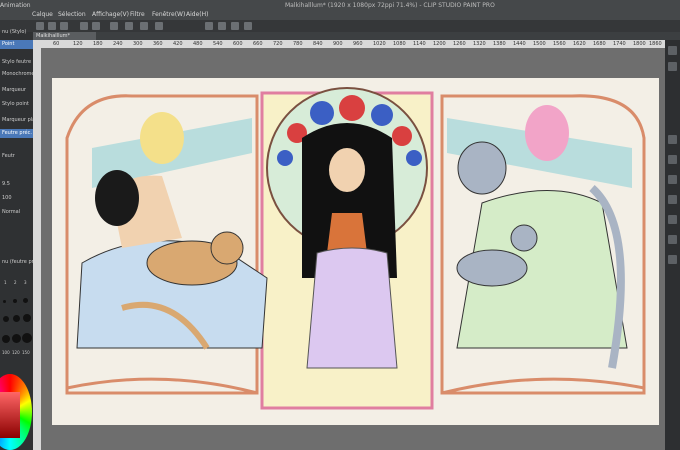 The image size is (680, 450). Describe the element at coordinates (25, 282) in the screenshot. I see `brush-size-3: 3` at that location.